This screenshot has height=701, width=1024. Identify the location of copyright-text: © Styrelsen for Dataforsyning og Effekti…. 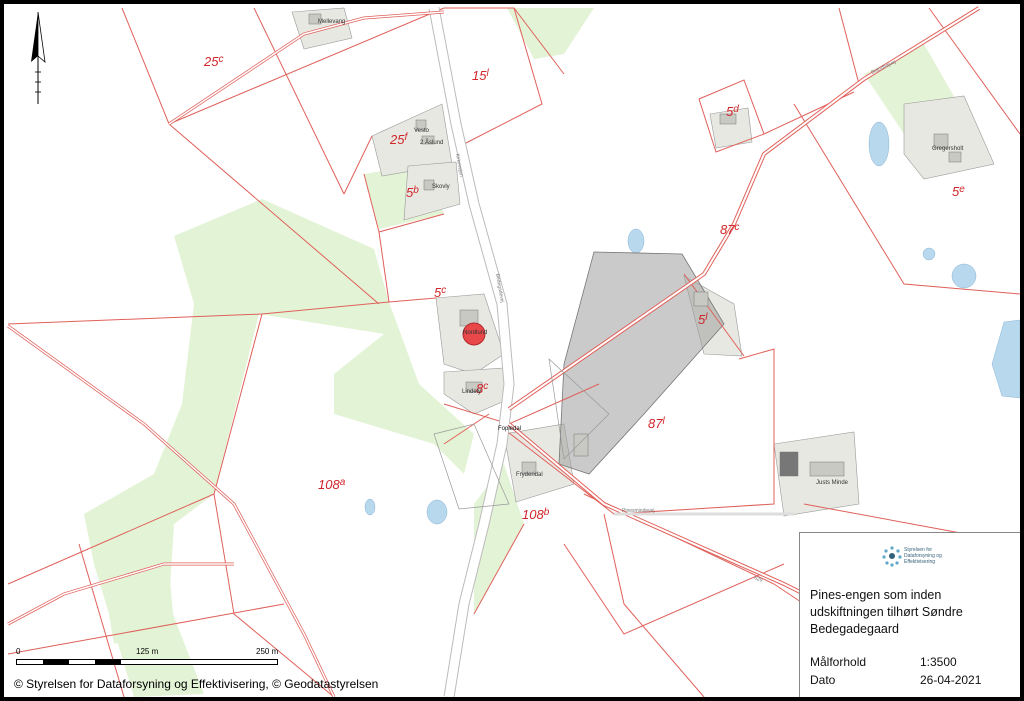
(196, 684).